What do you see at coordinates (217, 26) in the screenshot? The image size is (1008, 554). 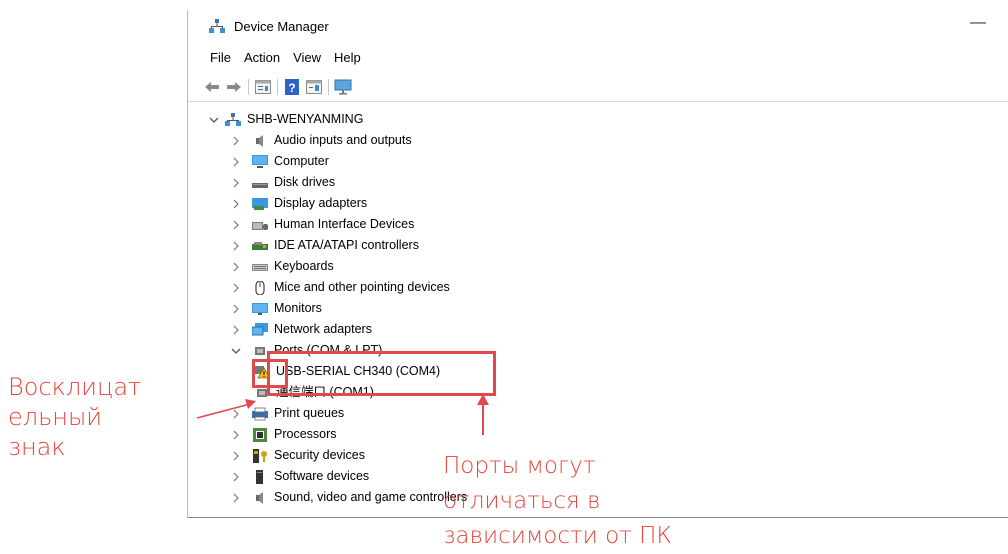 I see `device-manager-icon` at bounding box center [217, 26].